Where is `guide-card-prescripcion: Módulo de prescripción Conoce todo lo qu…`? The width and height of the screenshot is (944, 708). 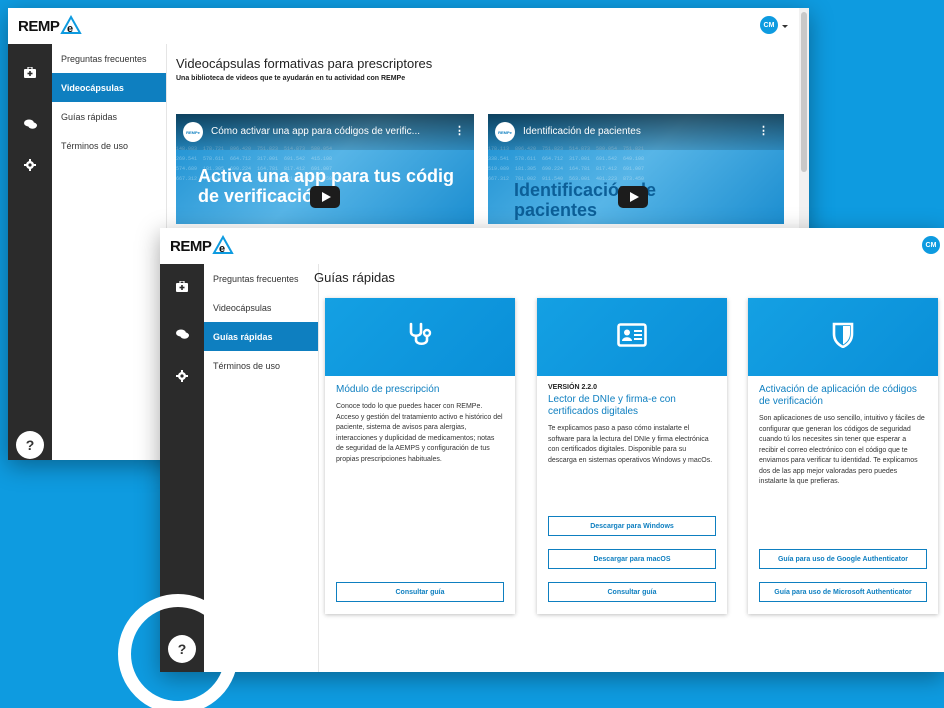
guide-card-prescripcion: Módulo de prescripción Conoce todo lo qu… is located at coordinates (420, 456).